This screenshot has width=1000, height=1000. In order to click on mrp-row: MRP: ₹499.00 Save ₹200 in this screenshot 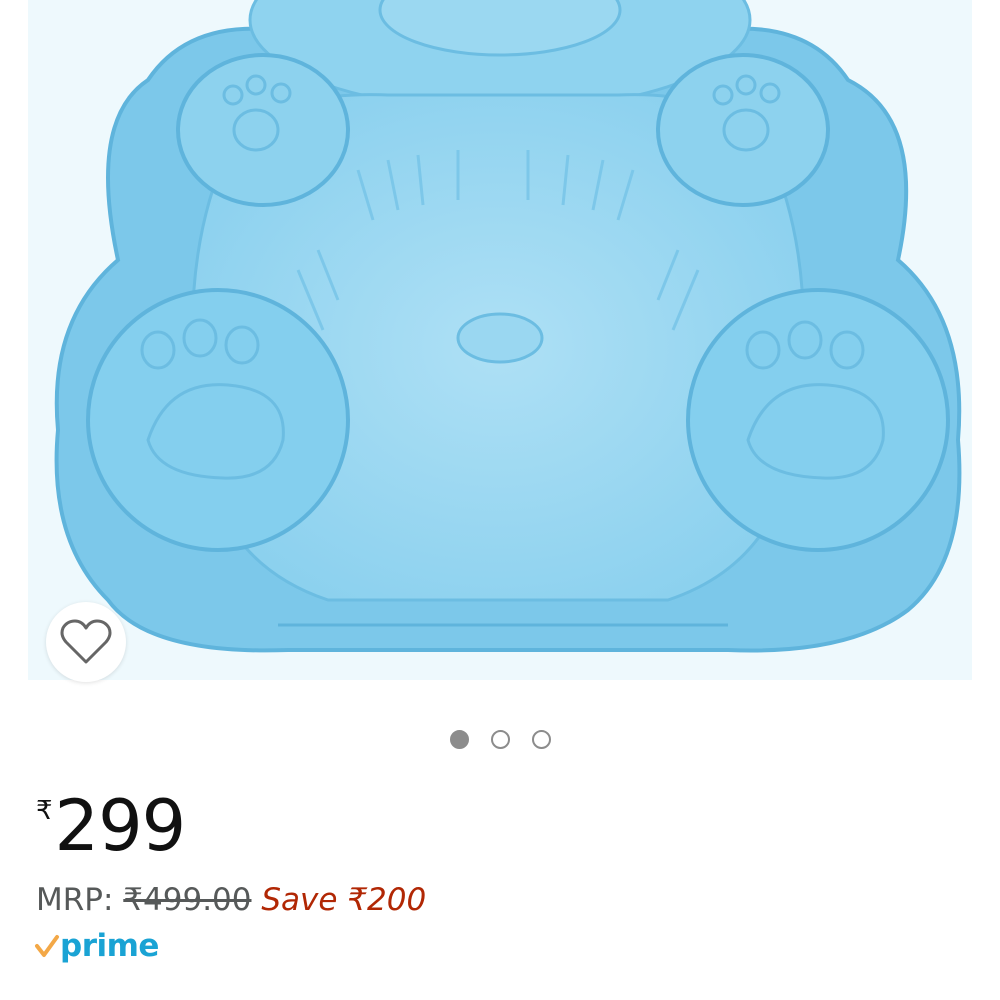, I will do `click(231, 900)`.